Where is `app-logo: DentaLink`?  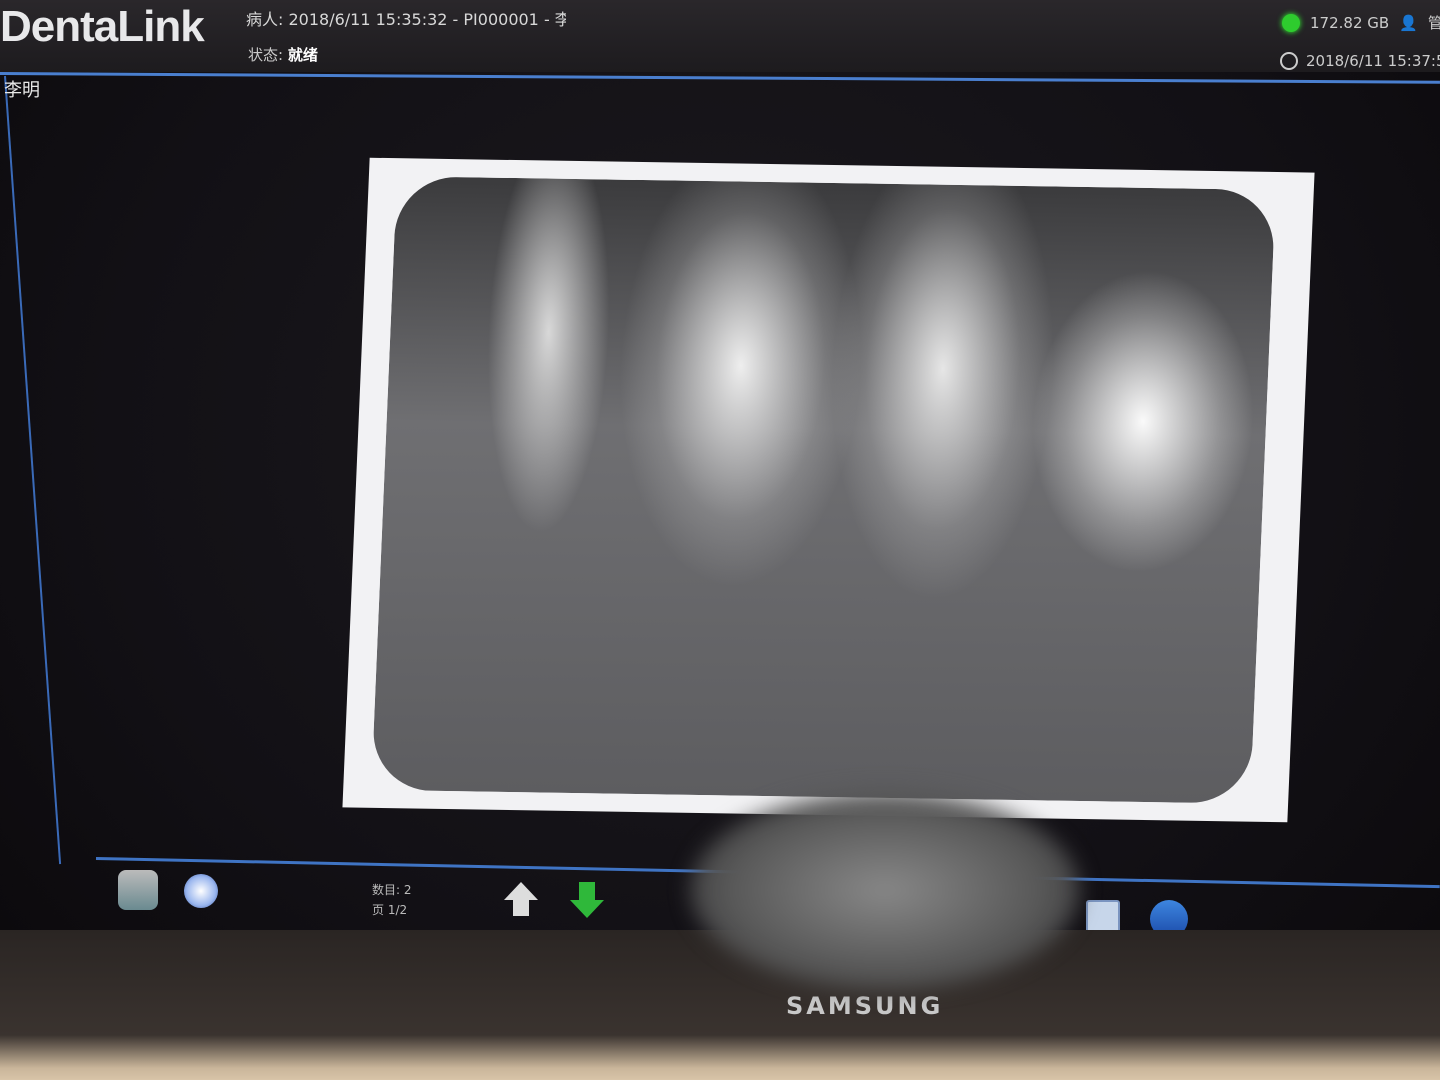 app-logo: DentaLink is located at coordinates (102, 26).